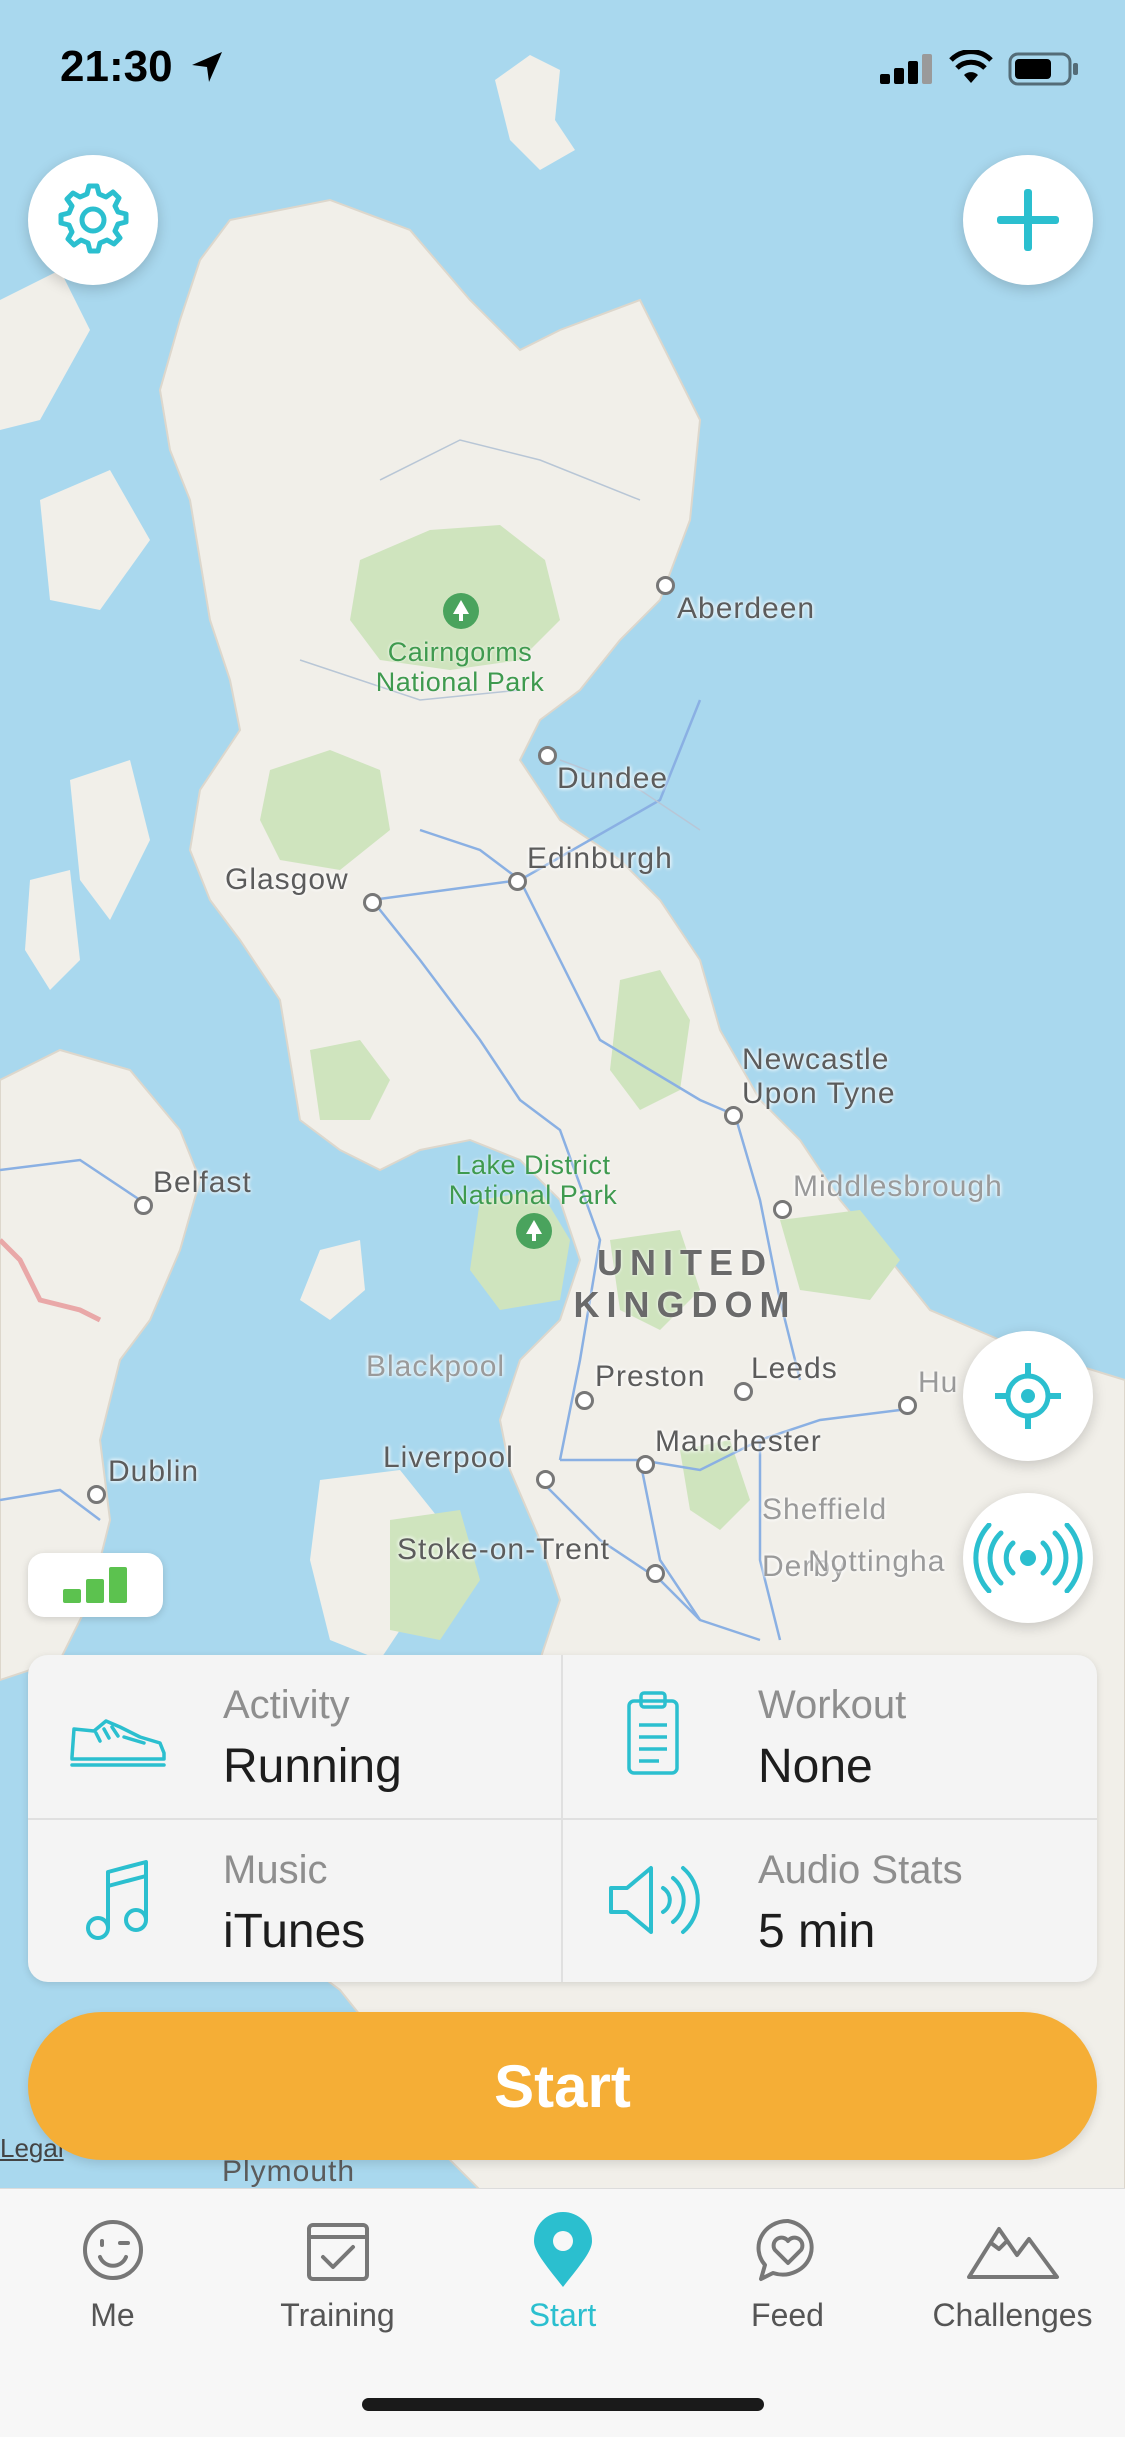  I want to click on broadcast-icon, so click(1028, 1558).